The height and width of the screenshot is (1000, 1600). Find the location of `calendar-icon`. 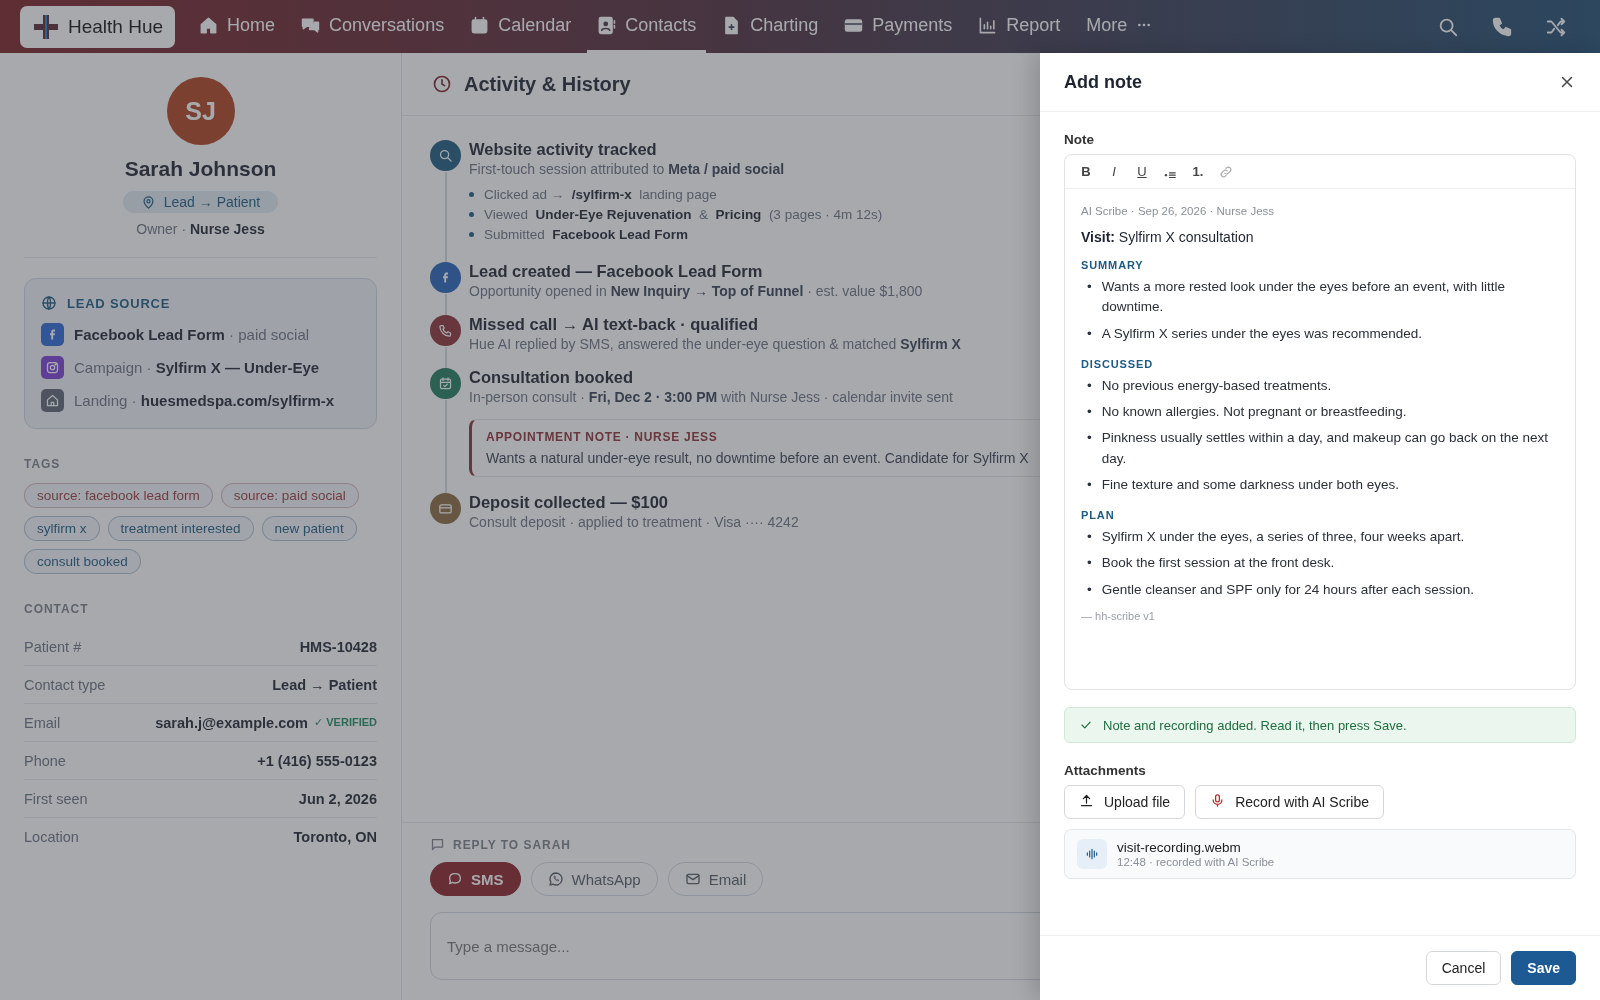

calendar-icon is located at coordinates (480, 25).